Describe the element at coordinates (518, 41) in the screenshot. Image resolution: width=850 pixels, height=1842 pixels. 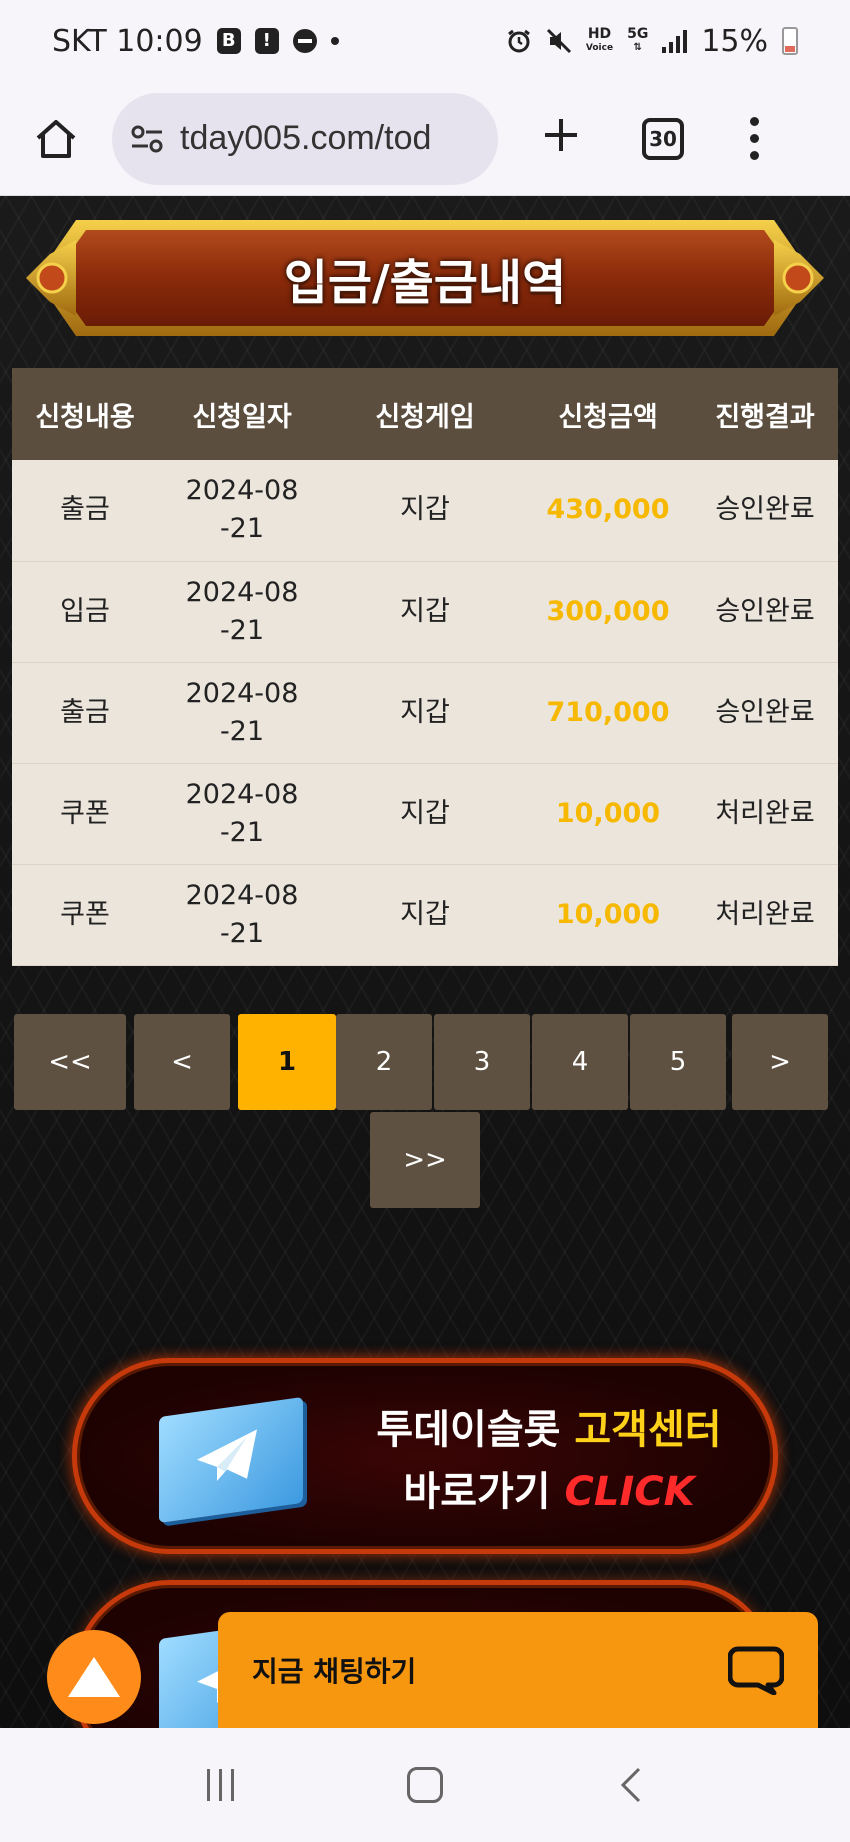
I see `alarm-icon` at that location.